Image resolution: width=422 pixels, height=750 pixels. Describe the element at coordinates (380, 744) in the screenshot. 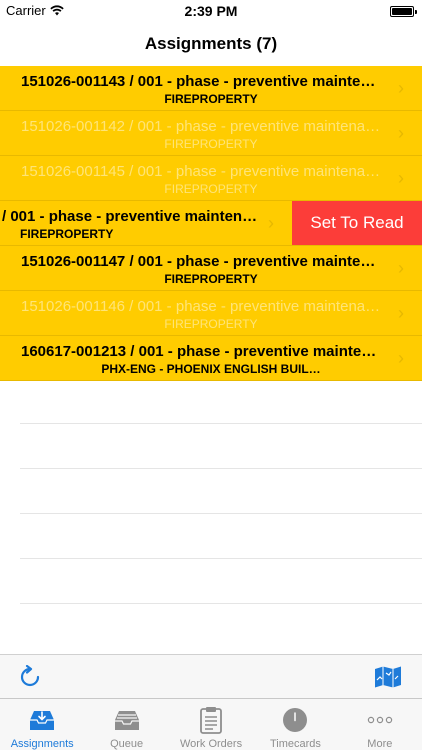

I see `tab-label: More` at that location.